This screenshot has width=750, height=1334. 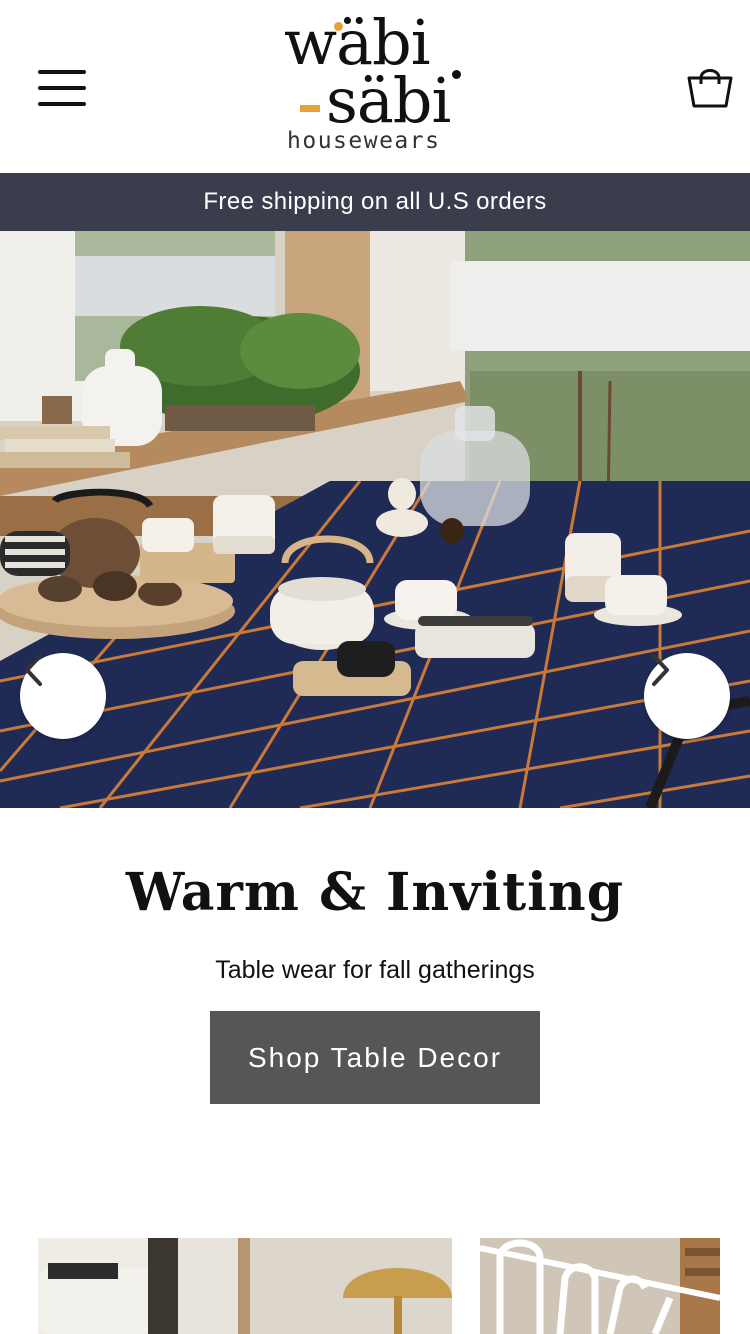 I want to click on hero-subtitle: Table wear for fall gatherings, so click(x=375, y=970).